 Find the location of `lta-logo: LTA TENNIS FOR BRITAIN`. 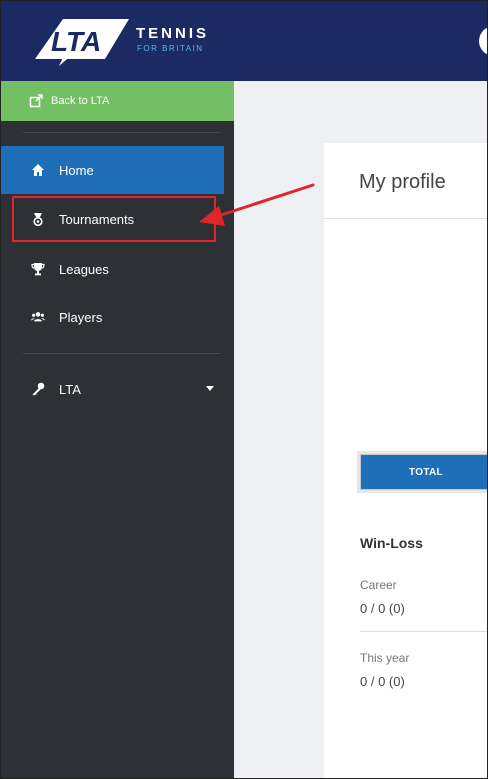

lta-logo: LTA TENNIS FOR BRITAIN is located at coordinates (129, 41).